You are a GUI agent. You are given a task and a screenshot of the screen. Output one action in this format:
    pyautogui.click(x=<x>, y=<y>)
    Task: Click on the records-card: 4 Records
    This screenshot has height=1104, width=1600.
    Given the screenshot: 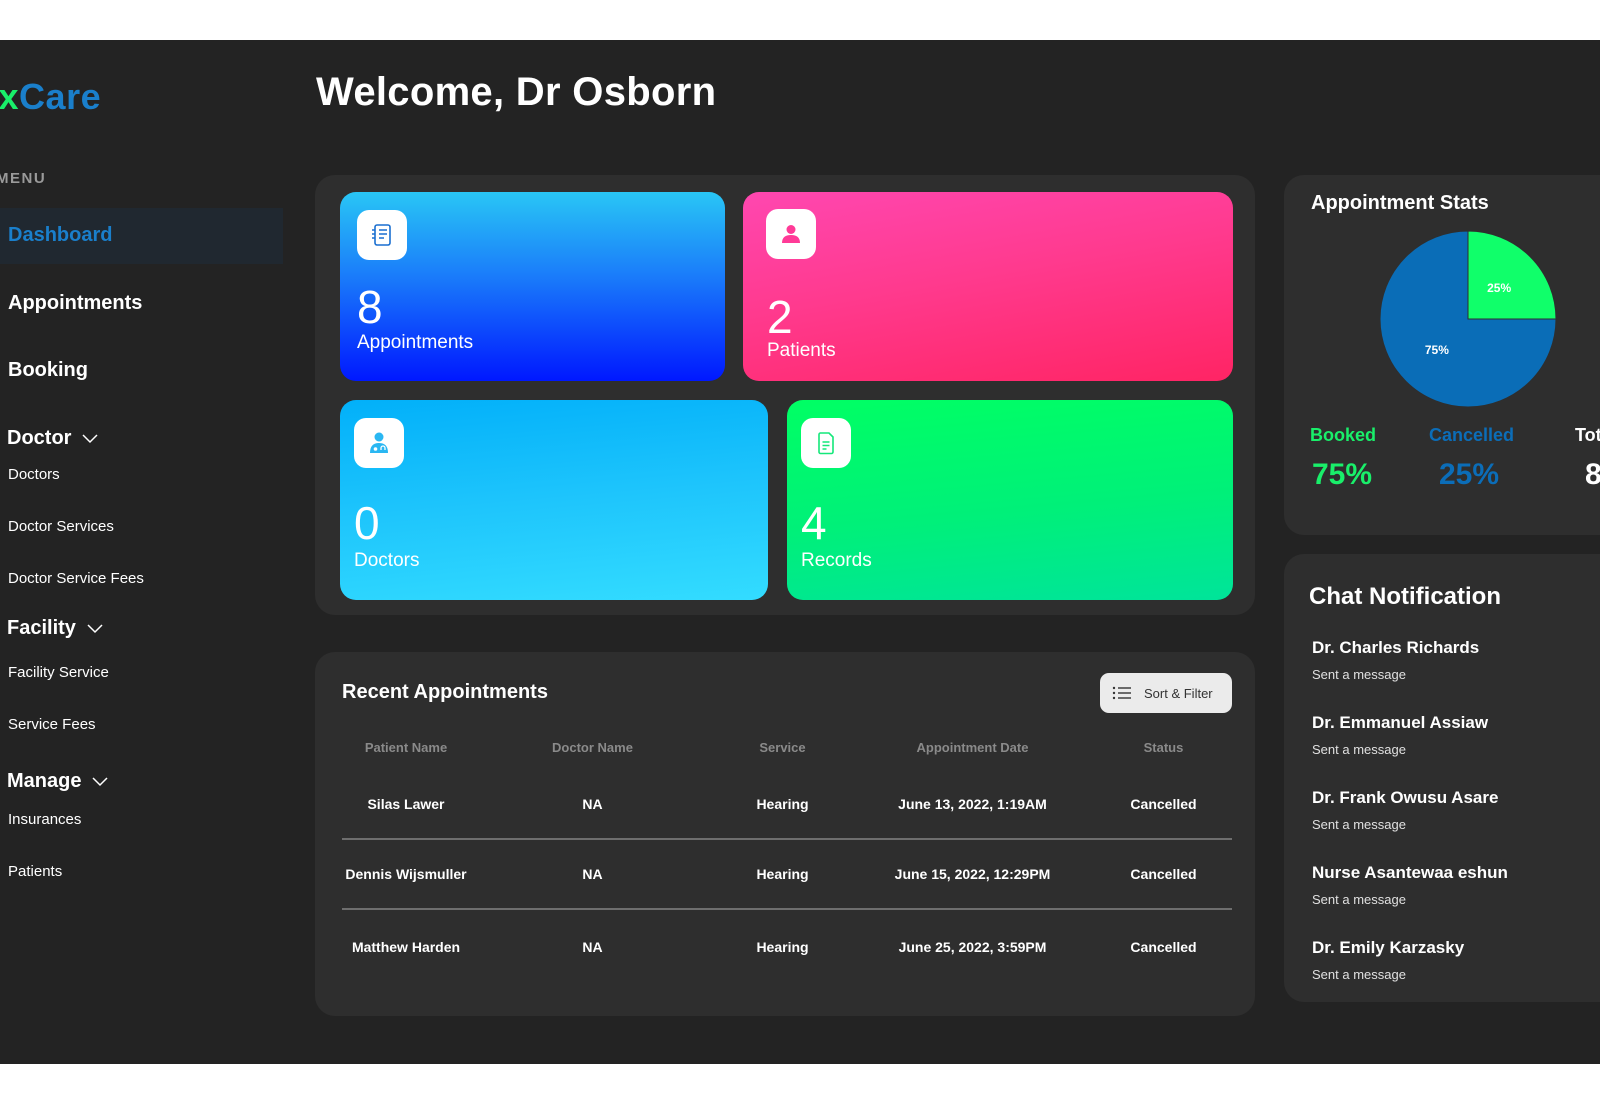 What is the action you would take?
    pyautogui.click(x=1010, y=500)
    